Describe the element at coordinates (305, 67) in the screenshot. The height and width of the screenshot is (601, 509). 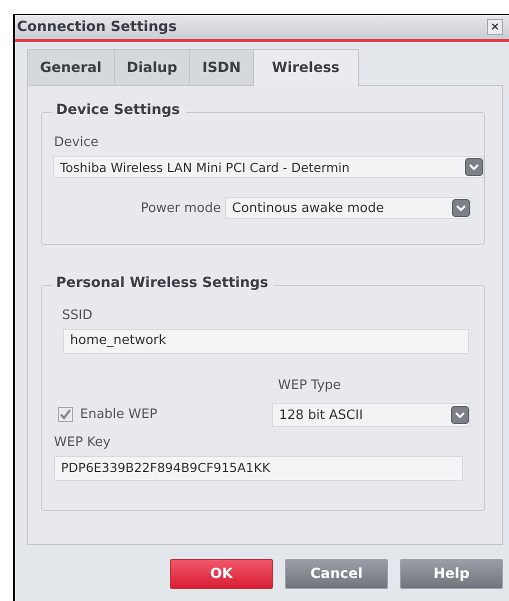
I see `tab: Wireless` at that location.